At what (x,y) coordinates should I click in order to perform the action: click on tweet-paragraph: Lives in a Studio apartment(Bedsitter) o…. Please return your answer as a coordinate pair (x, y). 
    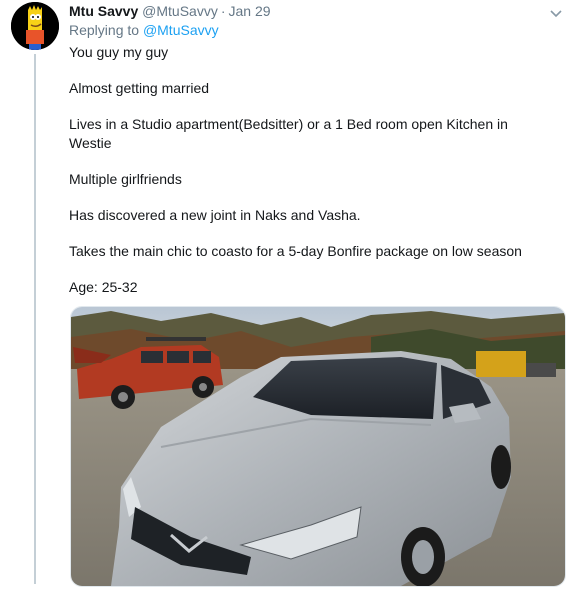
    Looking at the image, I should click on (288, 133).